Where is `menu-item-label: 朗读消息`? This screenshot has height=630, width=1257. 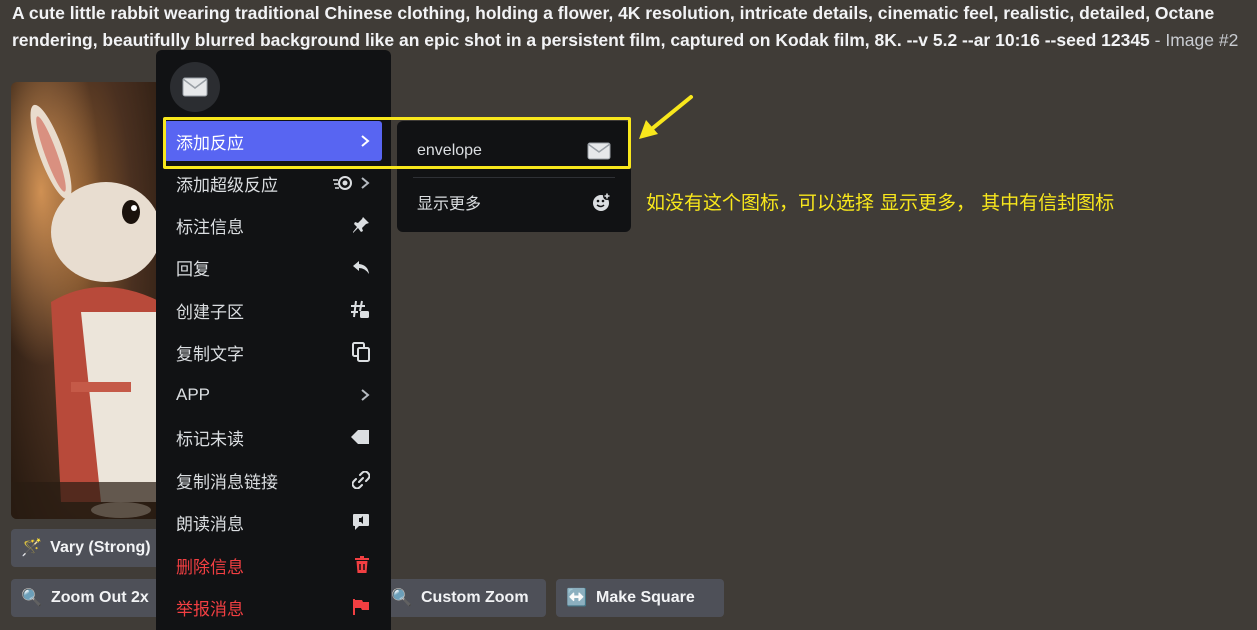
menu-item-label: 朗读消息 is located at coordinates (210, 524).